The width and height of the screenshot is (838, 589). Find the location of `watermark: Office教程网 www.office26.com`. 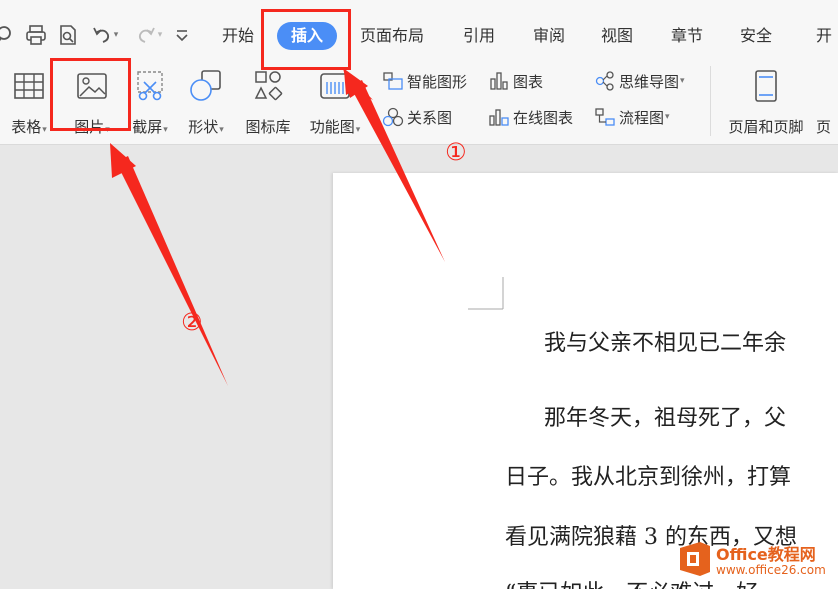

watermark: Office教程网 www.office26.com is located at coordinates (756, 560).